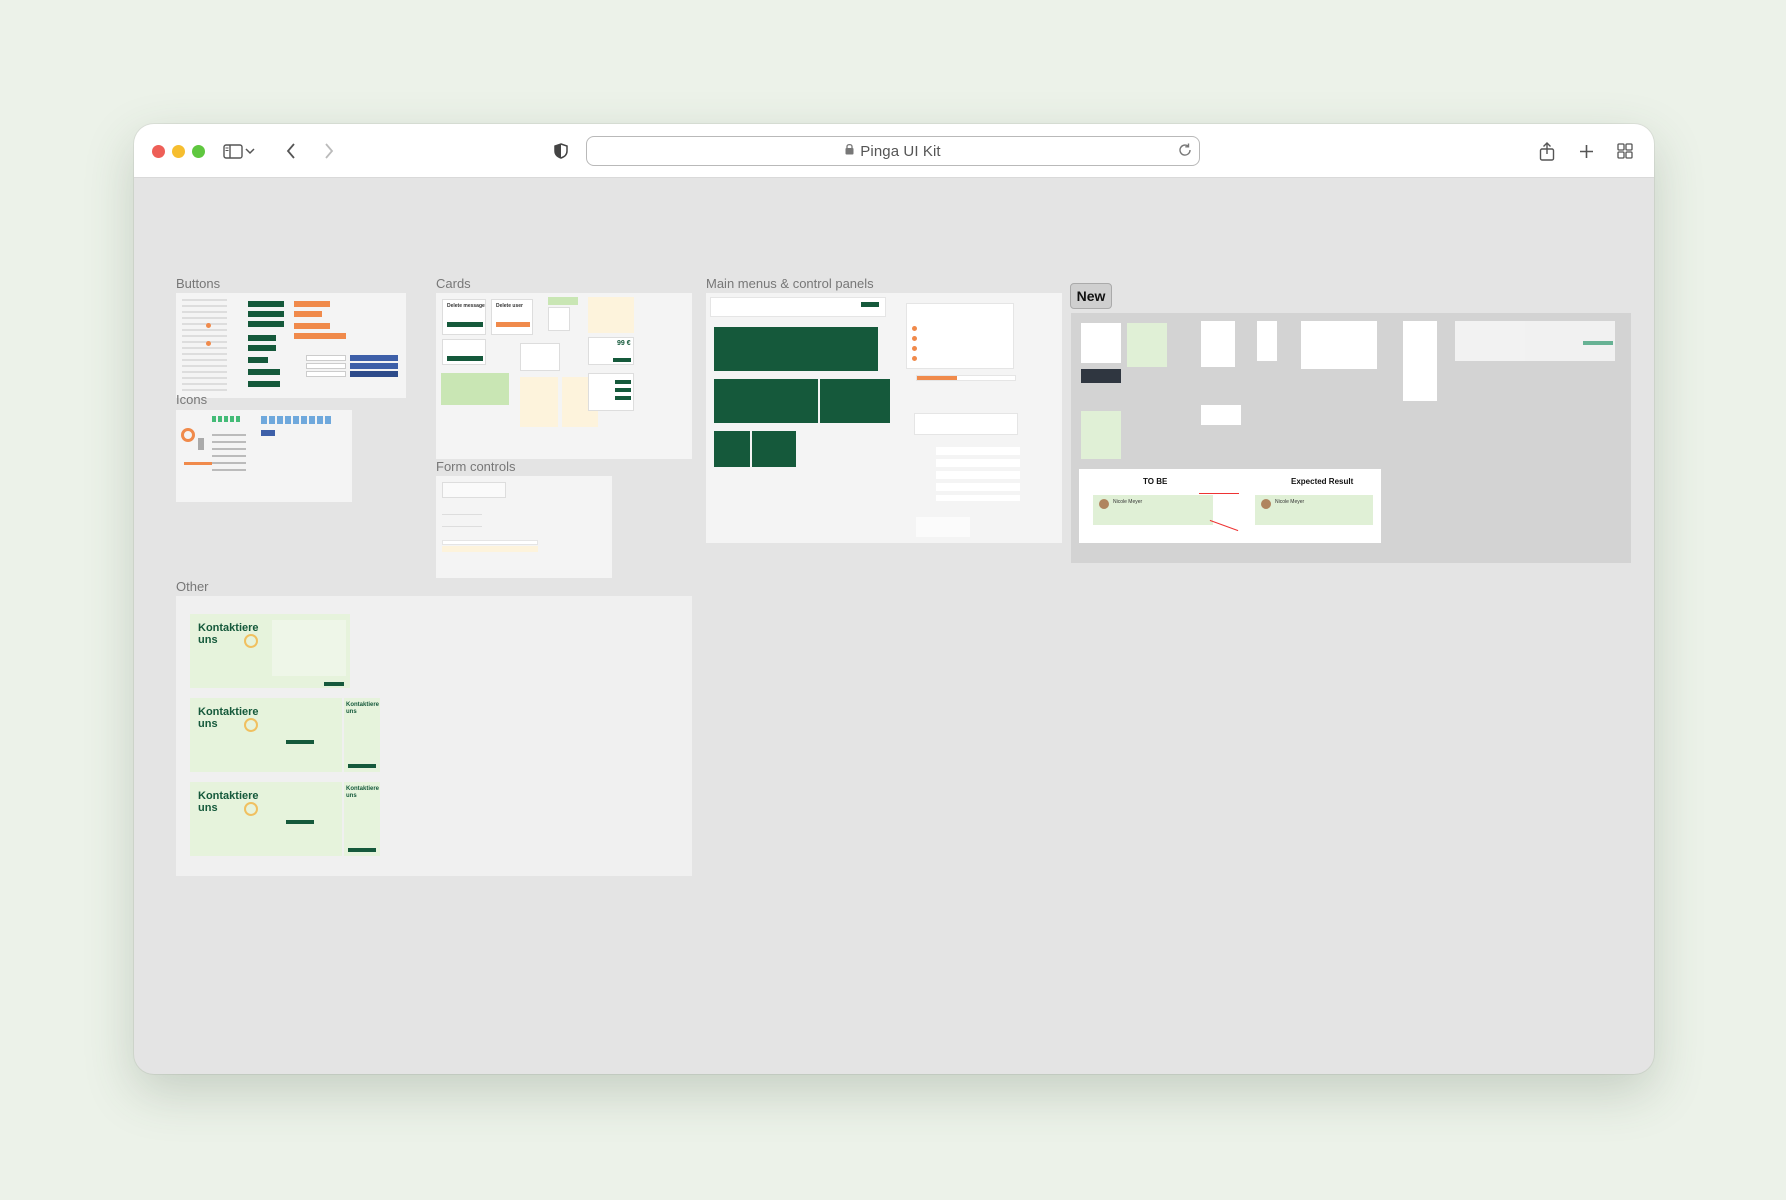 The image size is (1786, 1200). I want to click on outline-button-sample, so click(326, 366).